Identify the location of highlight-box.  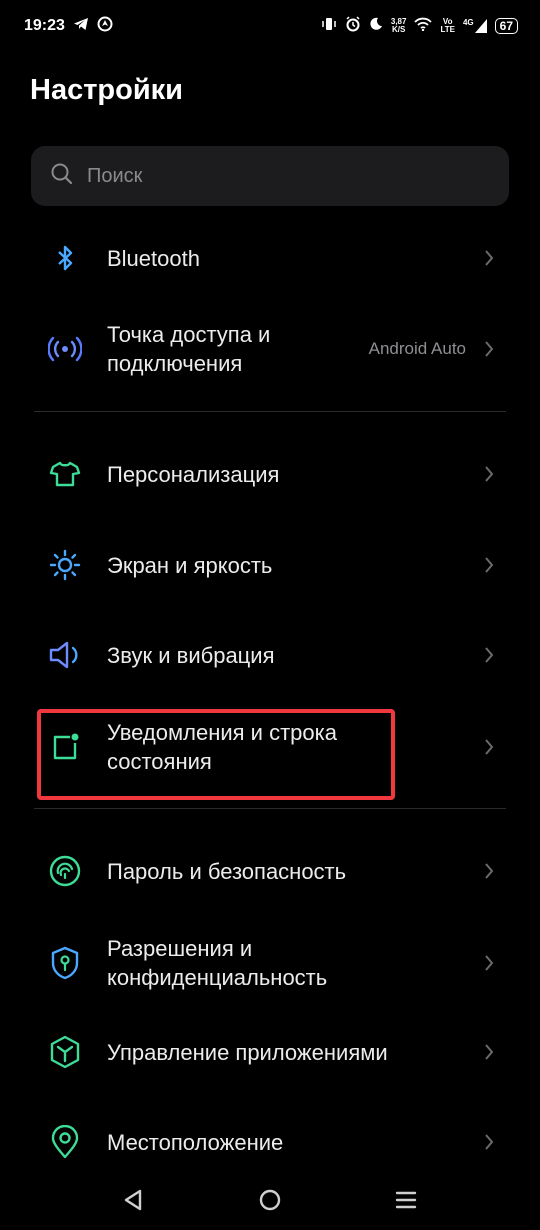
(216, 754).